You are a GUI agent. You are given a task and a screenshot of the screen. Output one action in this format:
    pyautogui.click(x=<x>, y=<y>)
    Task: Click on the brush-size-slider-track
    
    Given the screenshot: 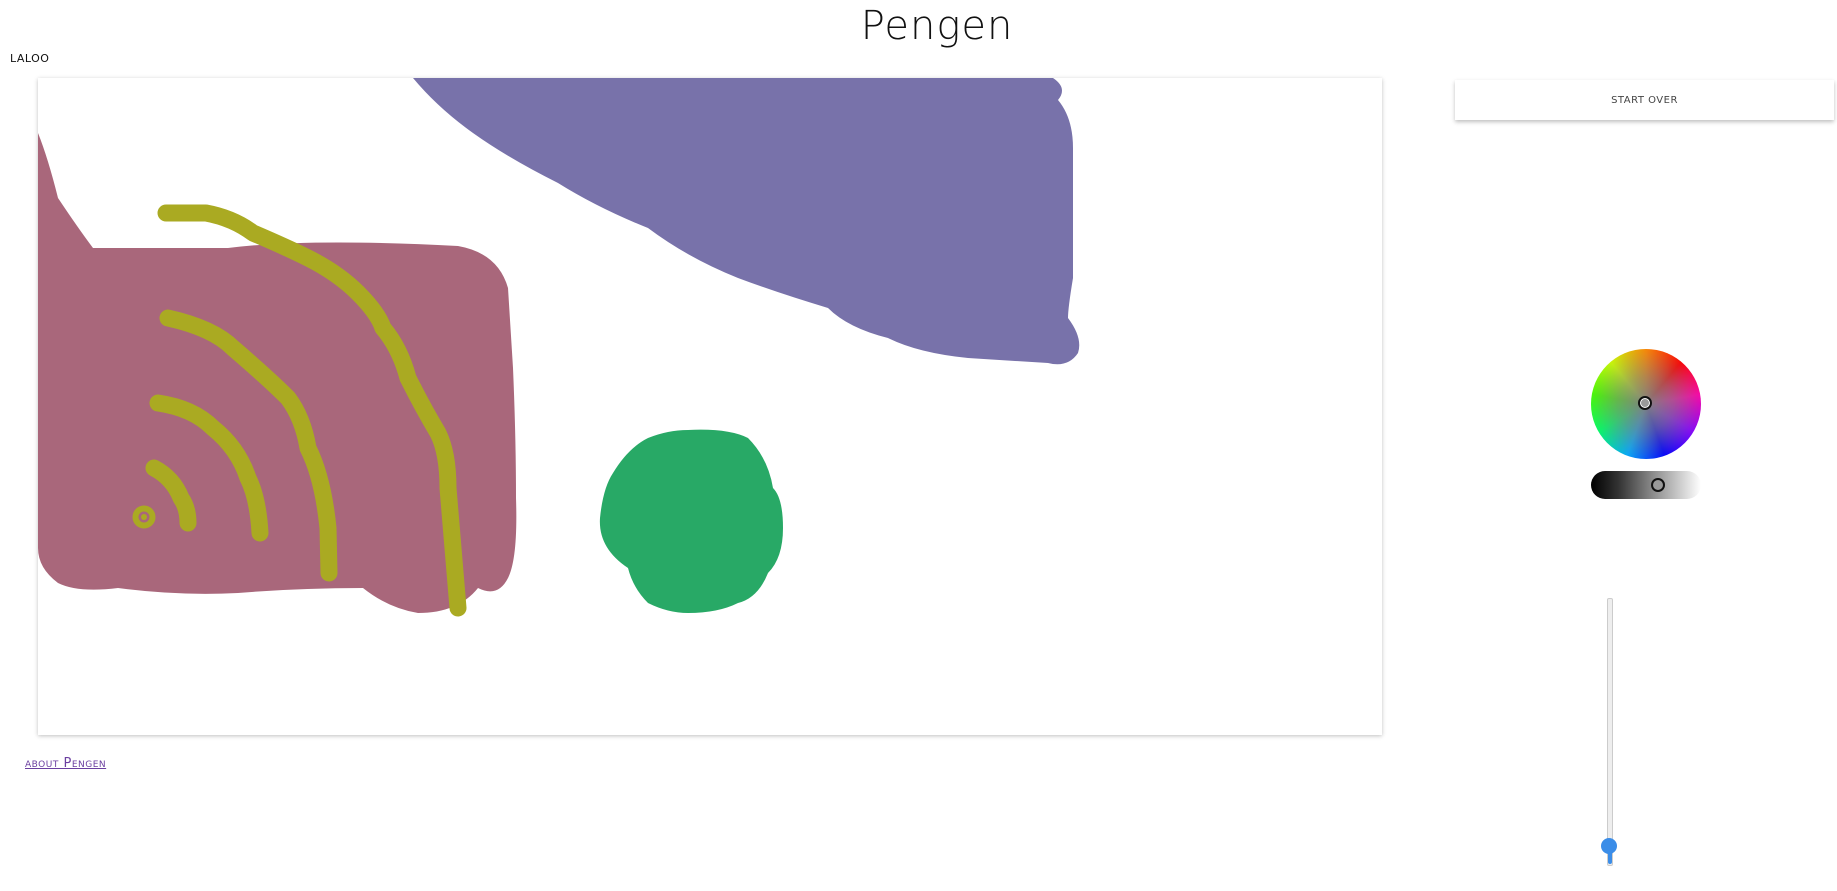 What is the action you would take?
    pyautogui.click(x=1610, y=732)
    